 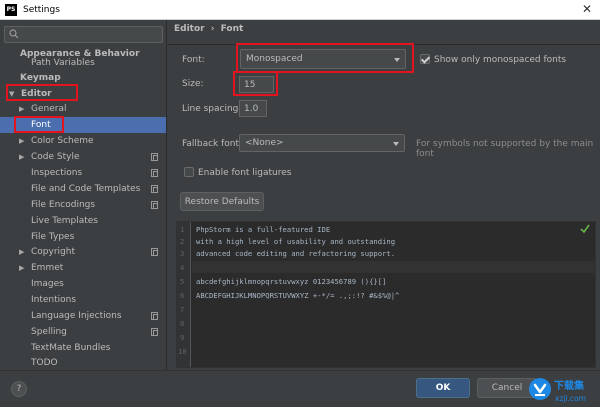 What do you see at coordinates (47, 268) in the screenshot?
I see `sidebar-item-label: Emmet` at bounding box center [47, 268].